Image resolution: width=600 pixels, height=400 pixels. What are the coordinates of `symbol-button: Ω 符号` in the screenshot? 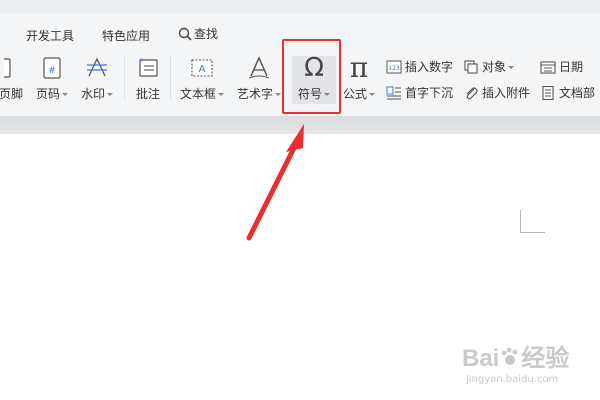 It's located at (314, 78).